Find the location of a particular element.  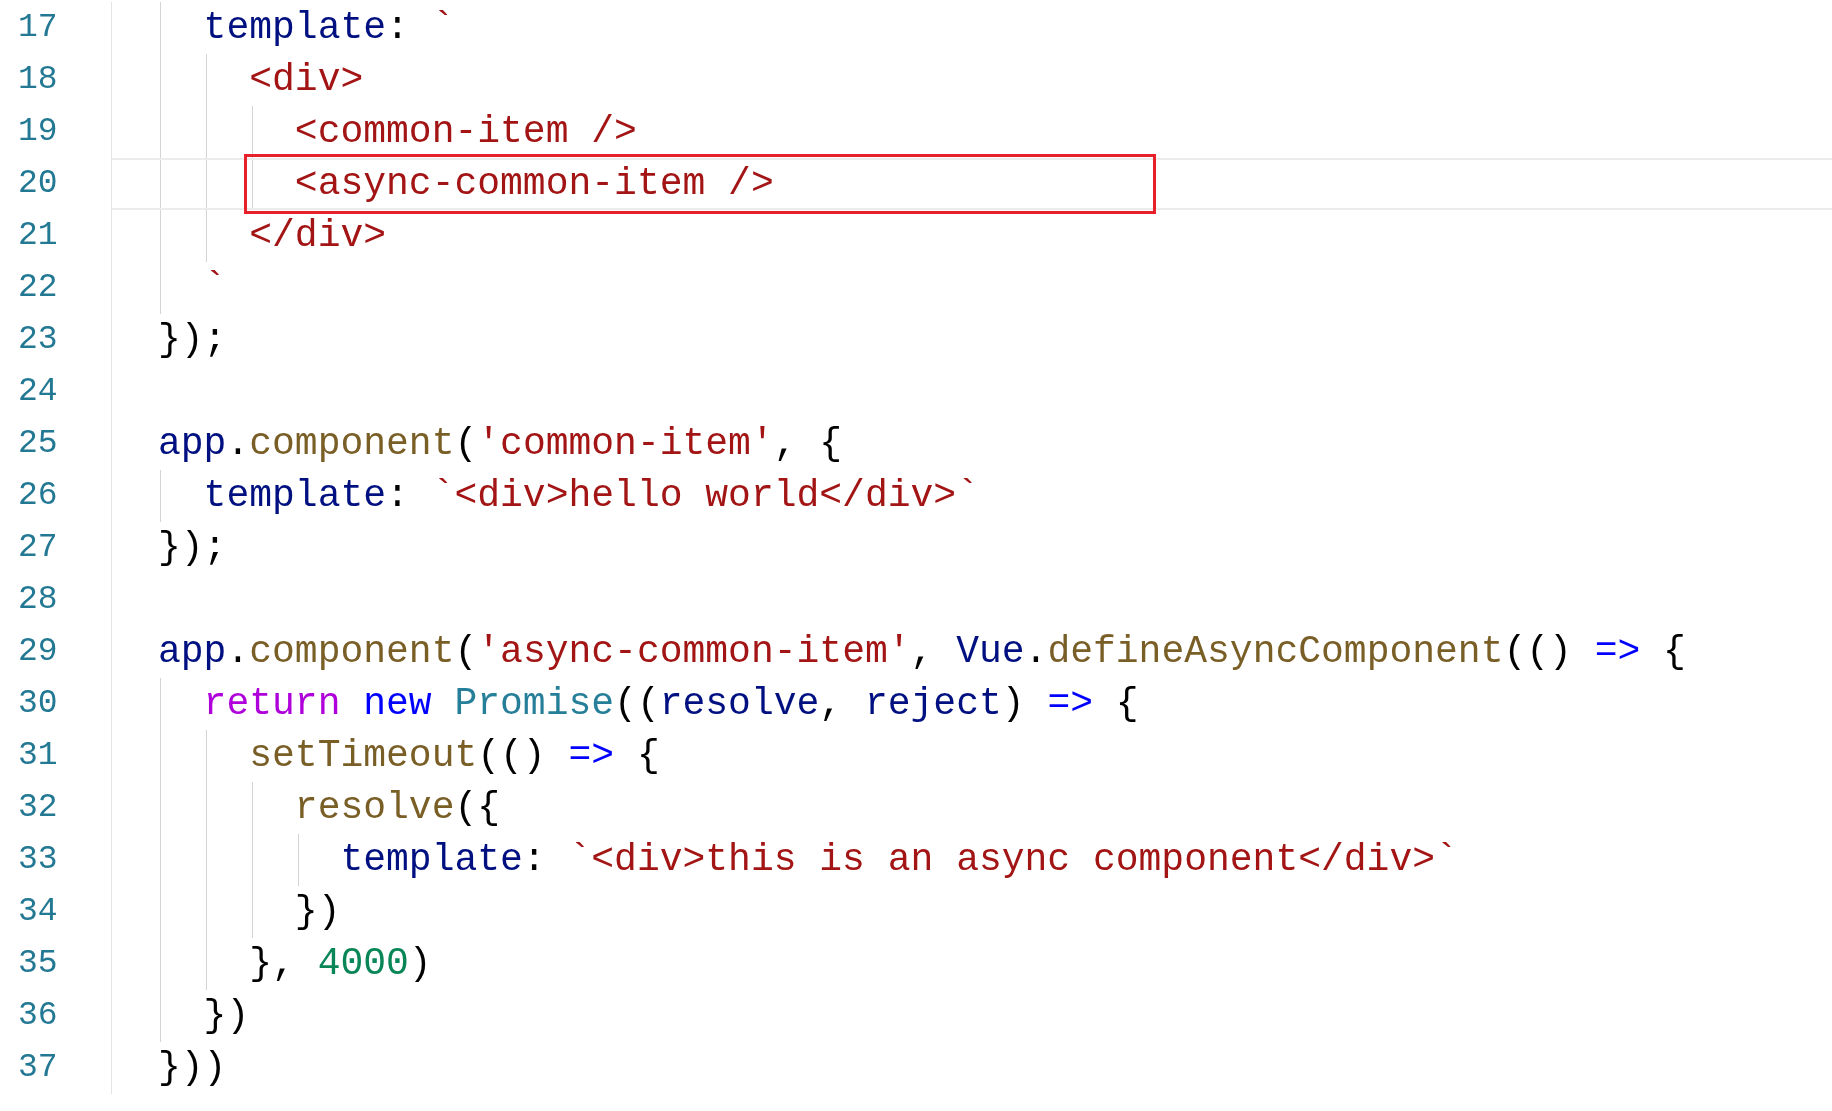

code-text: <async-common-item /> is located at coordinates (533, 184).